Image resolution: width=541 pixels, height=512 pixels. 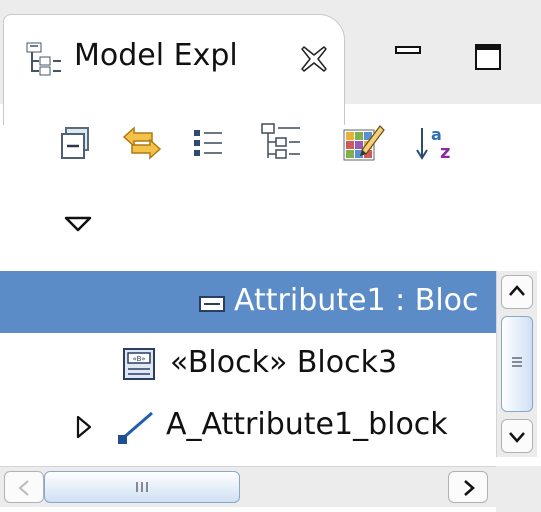 I want to click on tree-item-label: «Block» Block3, so click(x=284, y=362).